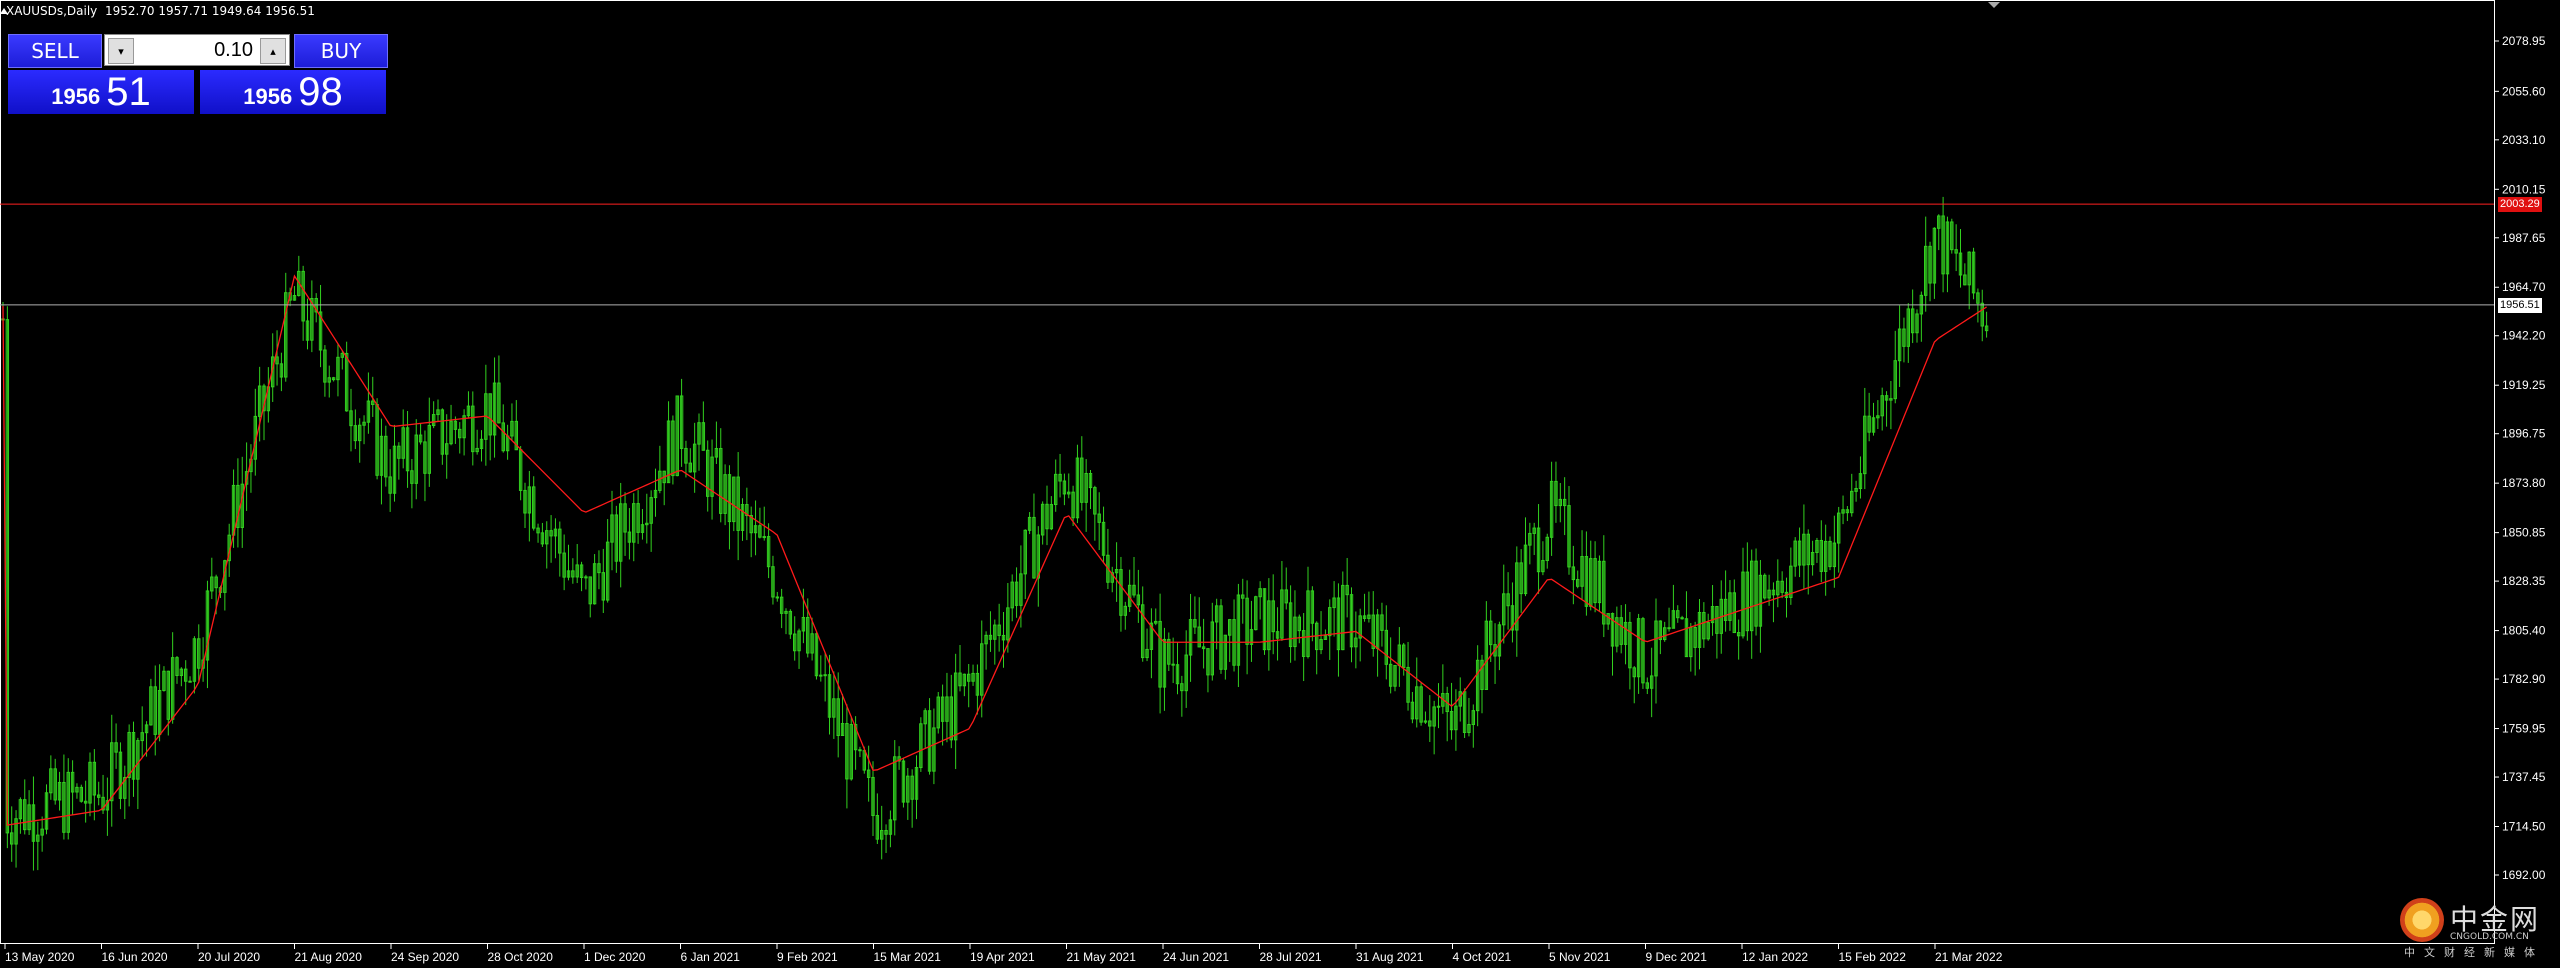 This screenshot has width=2560, height=968. I want to click on date-tick-label: 24 Sep 2020, so click(425, 957).